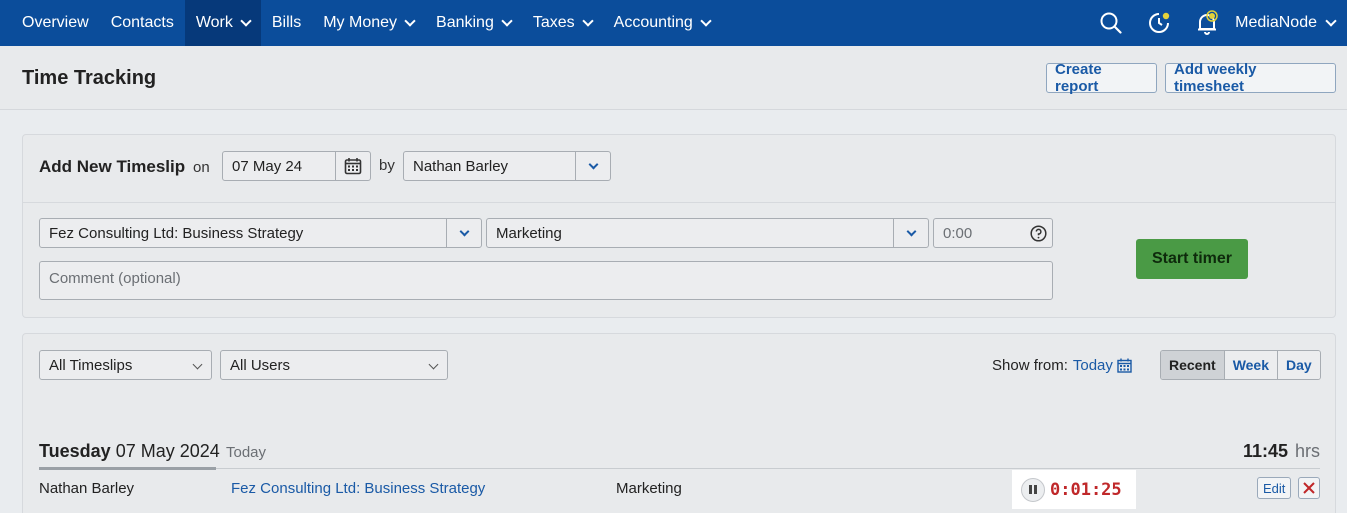 This screenshot has height=513, width=1347. Describe the element at coordinates (553, 22) in the screenshot. I see `nav-taxes-label: Taxes` at that location.